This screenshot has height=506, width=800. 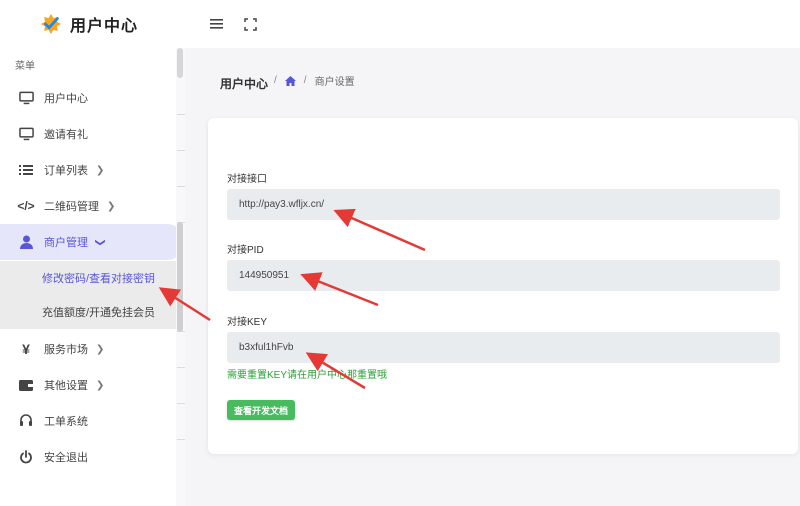 What do you see at coordinates (307, 375) in the screenshot?
I see `reset-key-hint: 需要重置KEY请在用户中心那重置哦` at bounding box center [307, 375].